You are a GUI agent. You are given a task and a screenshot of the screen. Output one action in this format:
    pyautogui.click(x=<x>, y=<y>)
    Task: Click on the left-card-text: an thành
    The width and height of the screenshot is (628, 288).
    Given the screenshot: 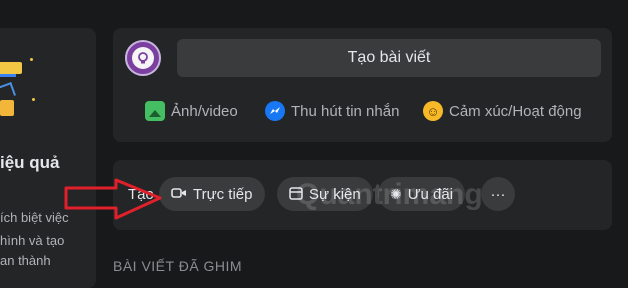 What is the action you would take?
    pyautogui.click(x=25, y=260)
    